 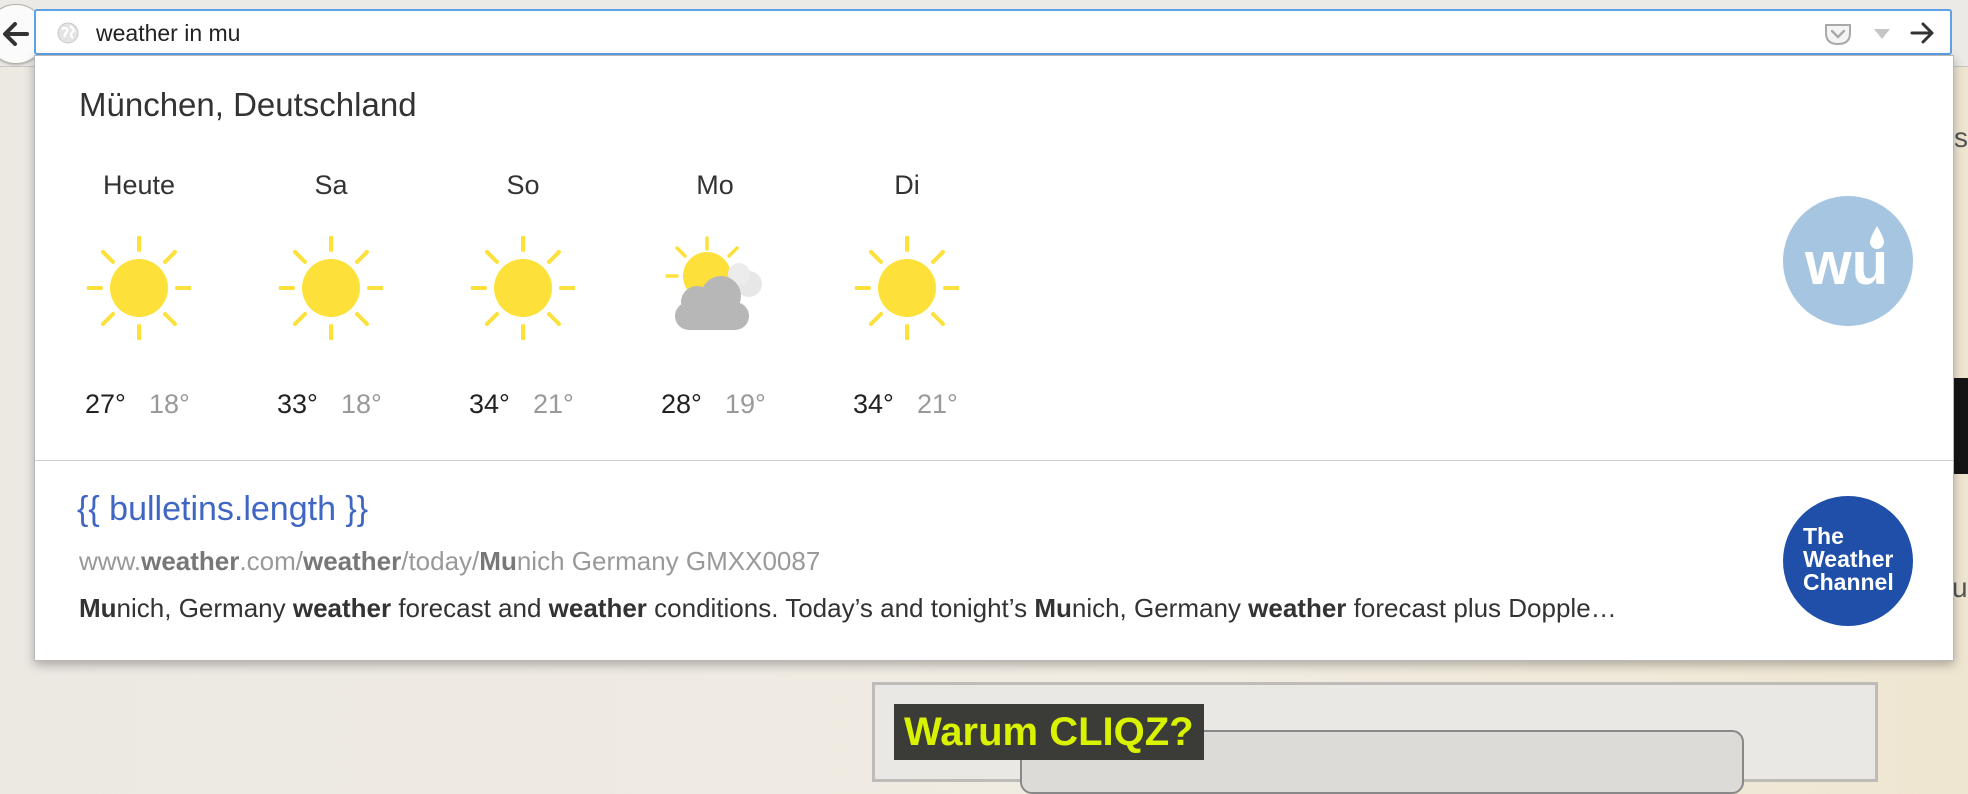 What do you see at coordinates (1961, 426) in the screenshot?
I see `background-page-image` at bounding box center [1961, 426].